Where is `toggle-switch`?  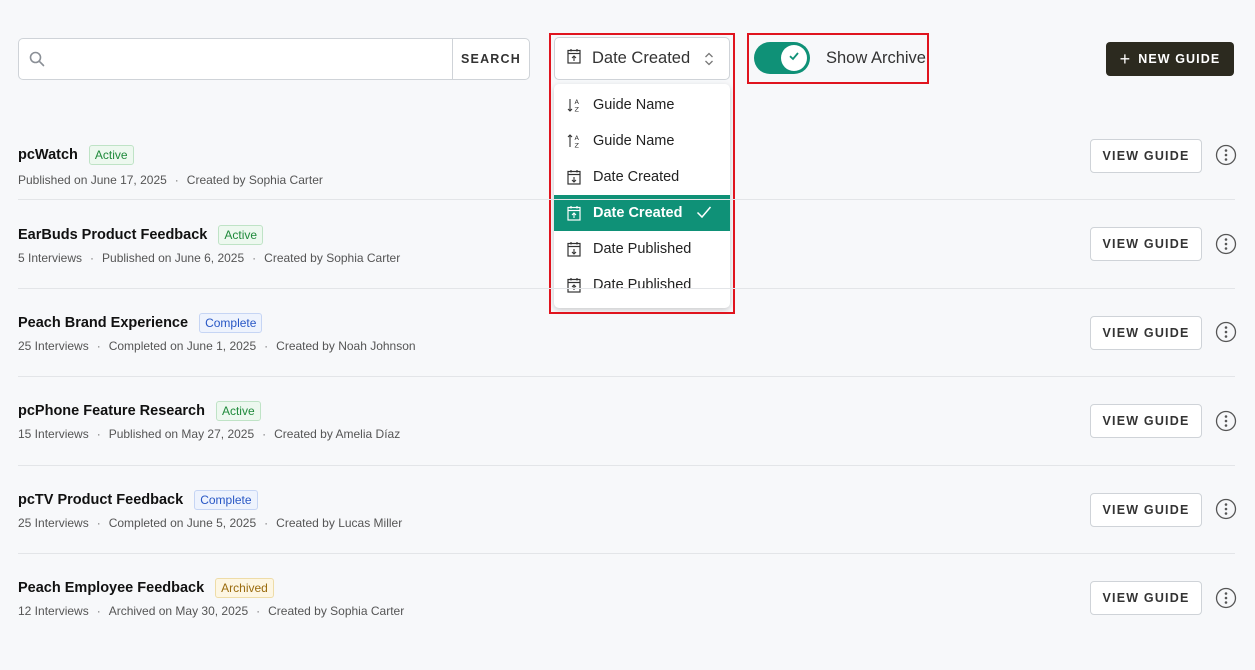 toggle-switch is located at coordinates (782, 58).